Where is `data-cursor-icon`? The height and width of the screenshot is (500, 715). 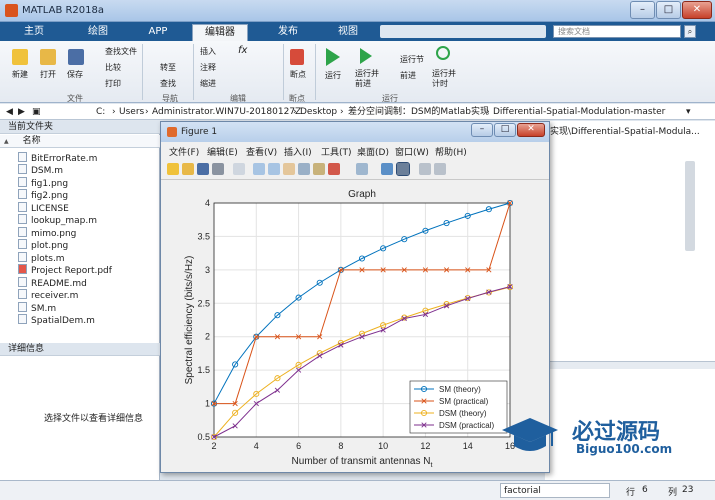
data-cursor-icon is located at coordinates (319, 169).